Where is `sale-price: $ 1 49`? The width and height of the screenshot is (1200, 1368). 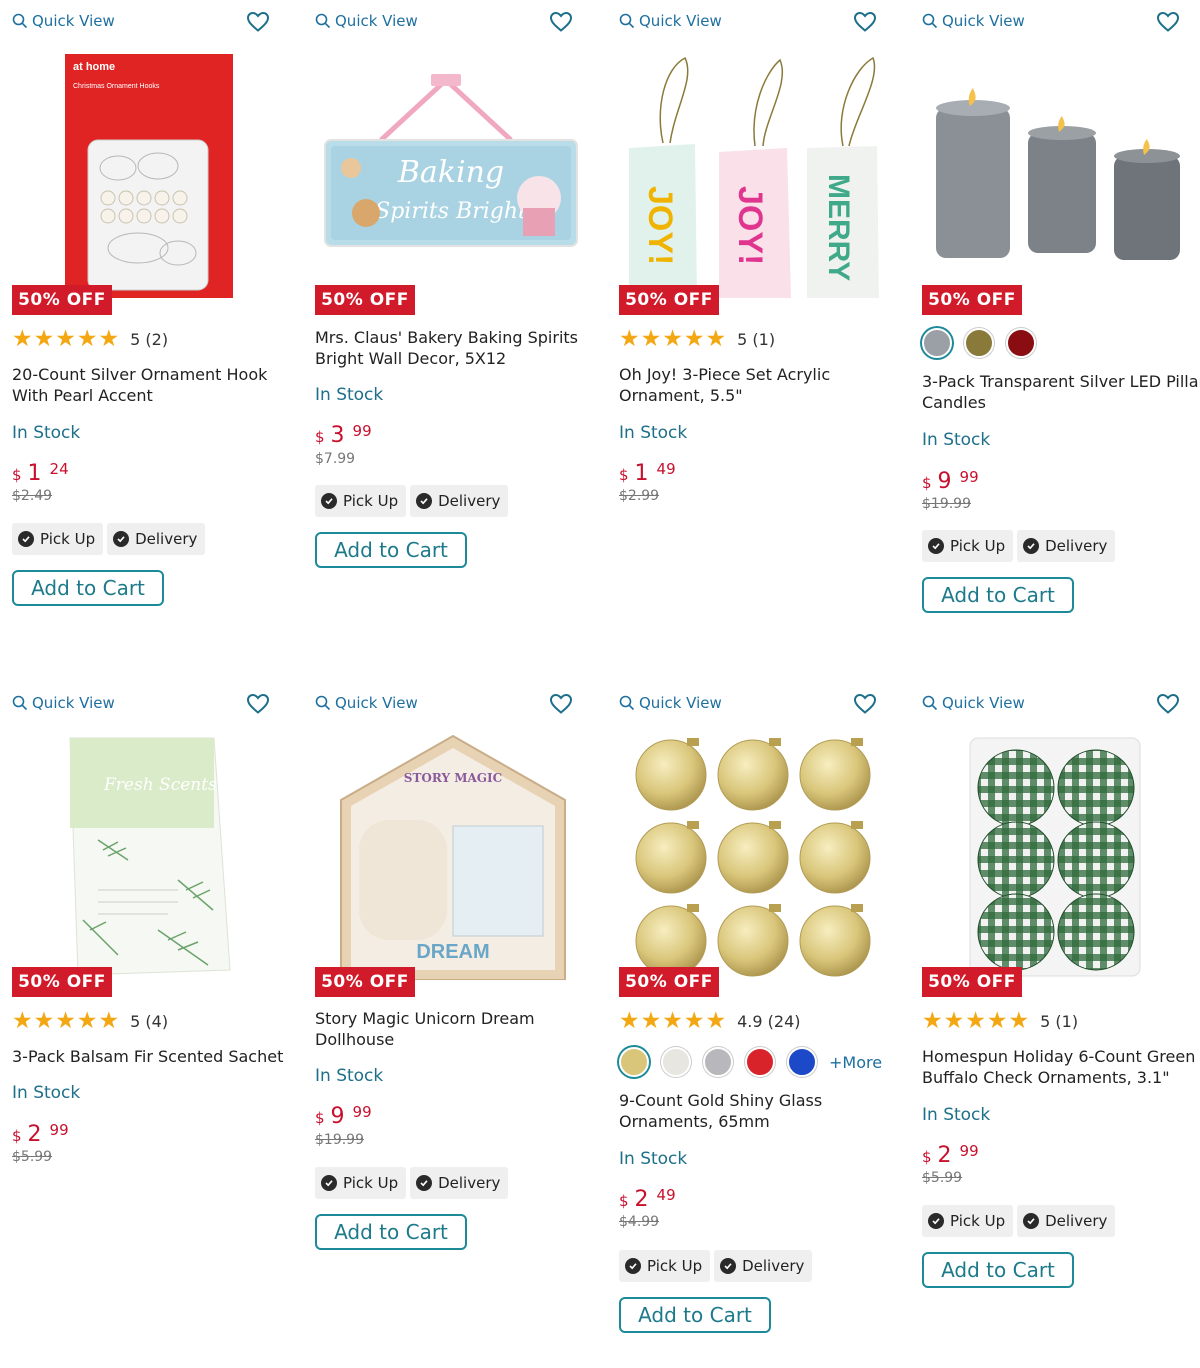 sale-price: $ 1 49 is located at coordinates (647, 473).